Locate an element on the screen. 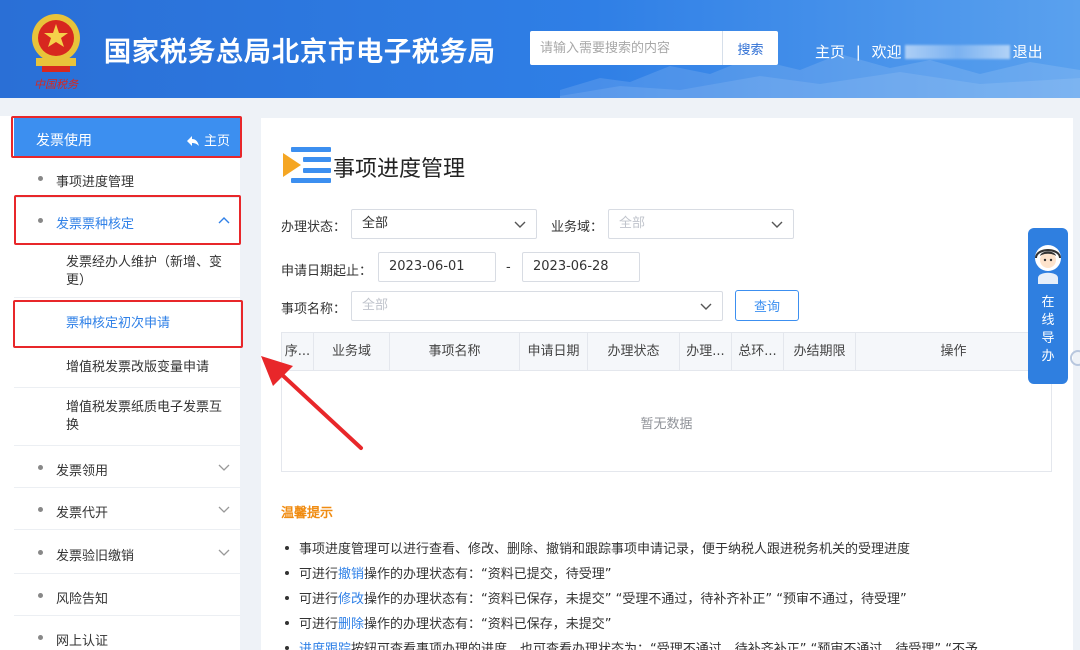 The height and width of the screenshot is (650, 1080). status-select: 全部 is located at coordinates (444, 224).